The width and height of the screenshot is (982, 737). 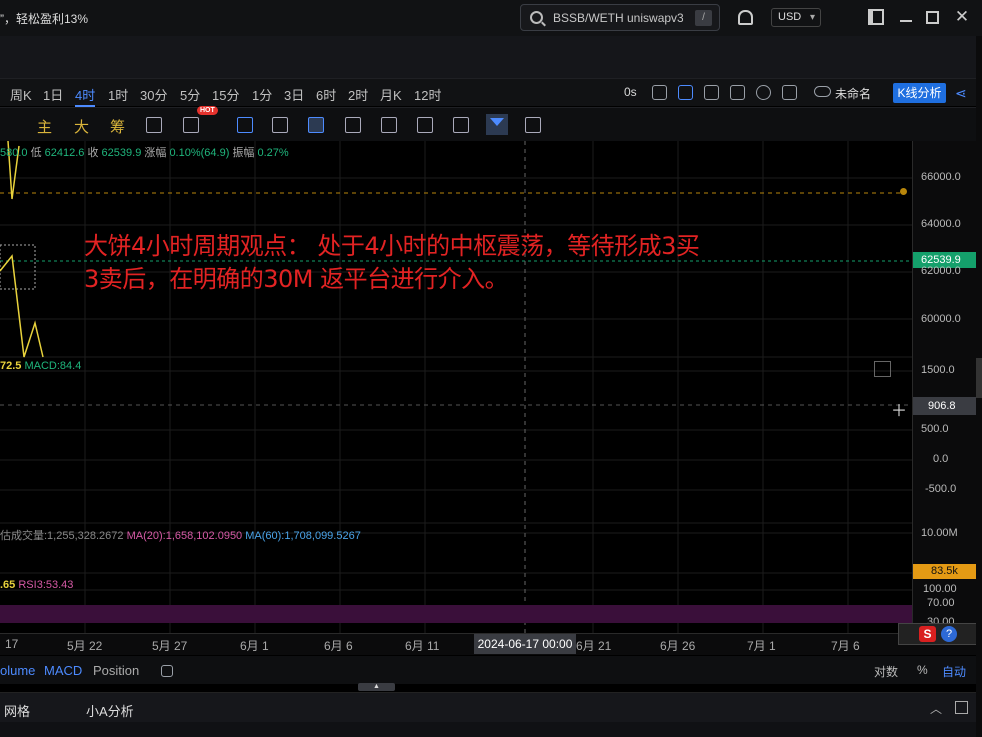 I want to click on big-order-button: 大, so click(x=81, y=126).